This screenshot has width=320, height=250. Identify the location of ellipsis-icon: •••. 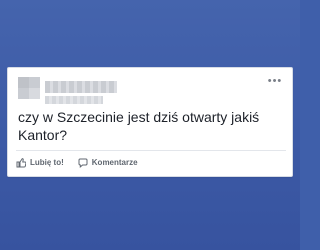
(275, 81).